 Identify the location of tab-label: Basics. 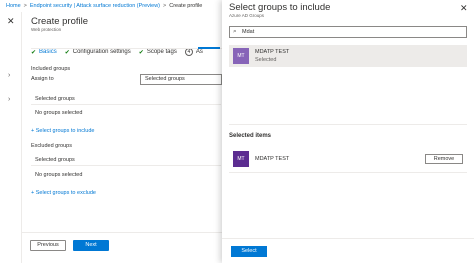
(48, 52).